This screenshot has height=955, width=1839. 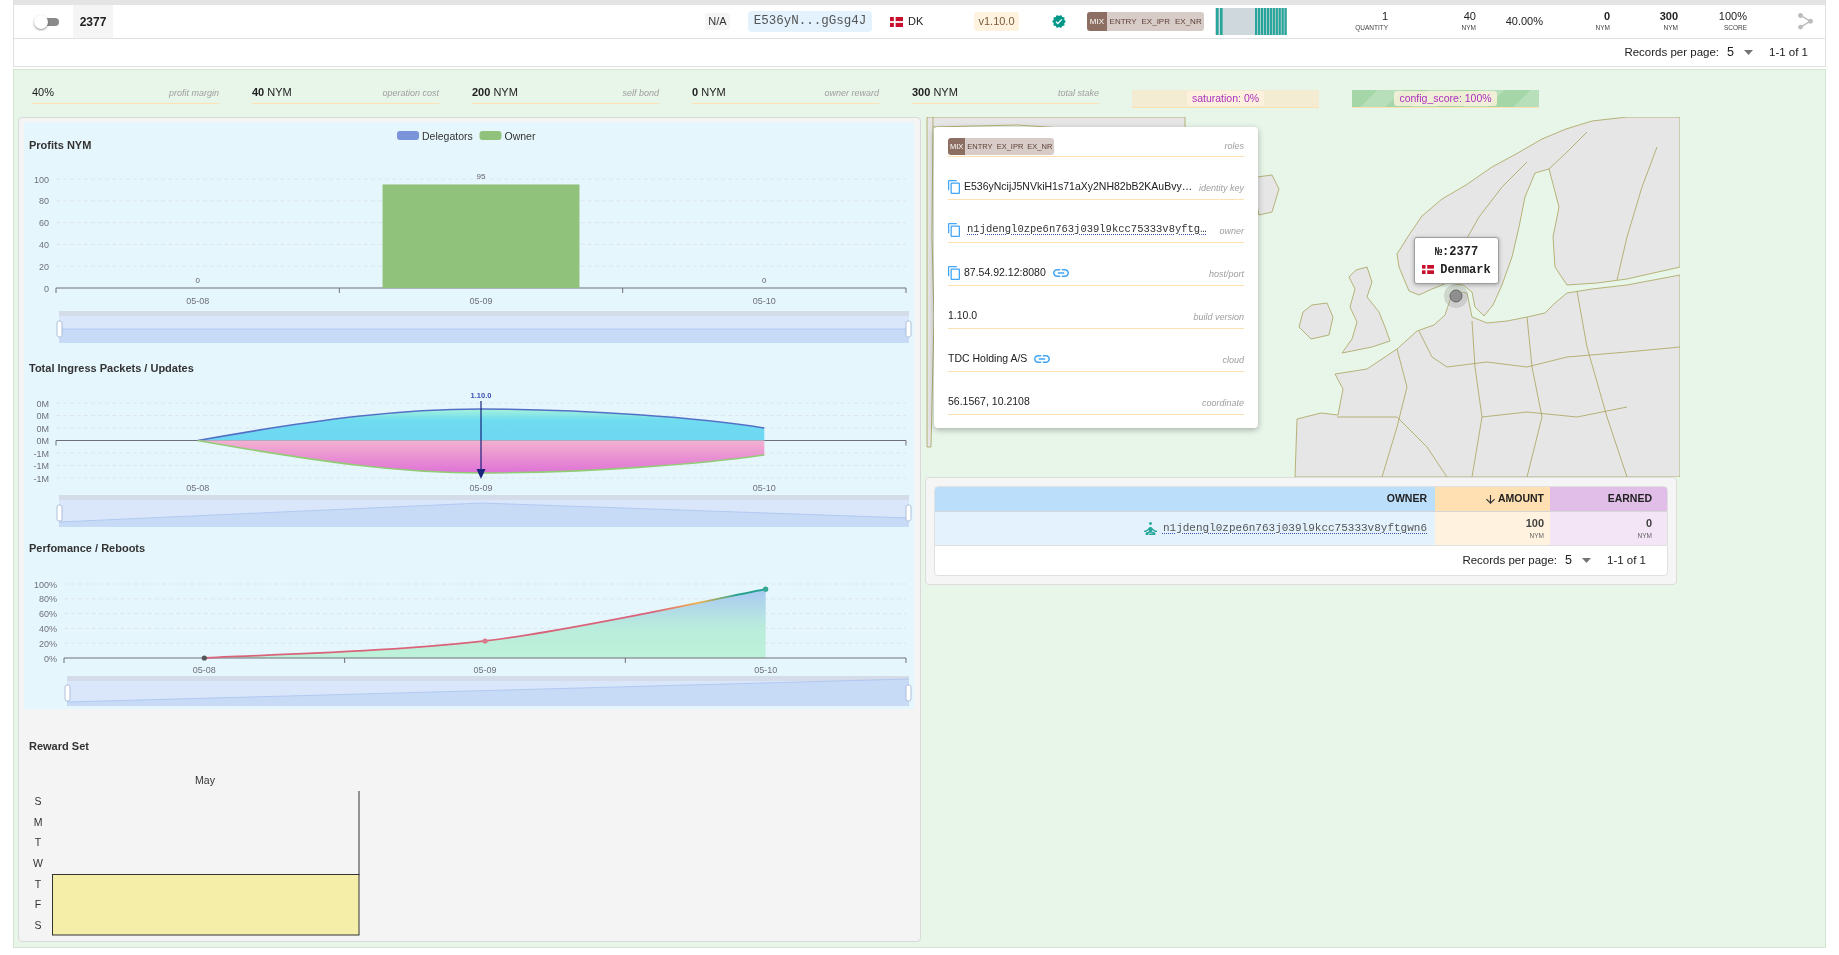 I want to click on field-value: 56.1567, 10.2108, so click(x=989, y=402).